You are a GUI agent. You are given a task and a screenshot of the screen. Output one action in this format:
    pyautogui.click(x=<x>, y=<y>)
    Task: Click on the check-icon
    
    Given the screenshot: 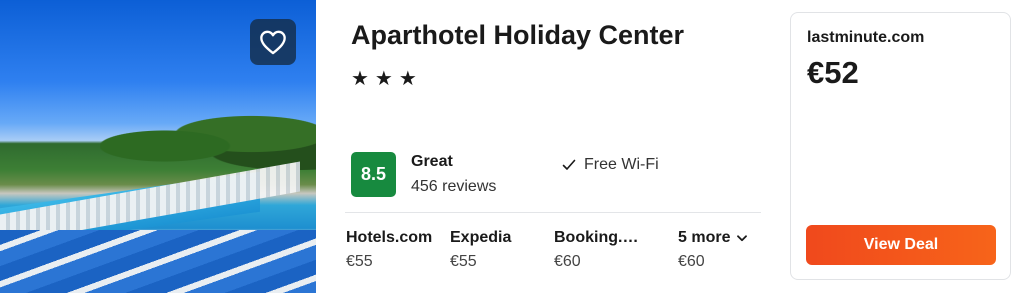 What is the action you would take?
    pyautogui.click(x=569, y=164)
    